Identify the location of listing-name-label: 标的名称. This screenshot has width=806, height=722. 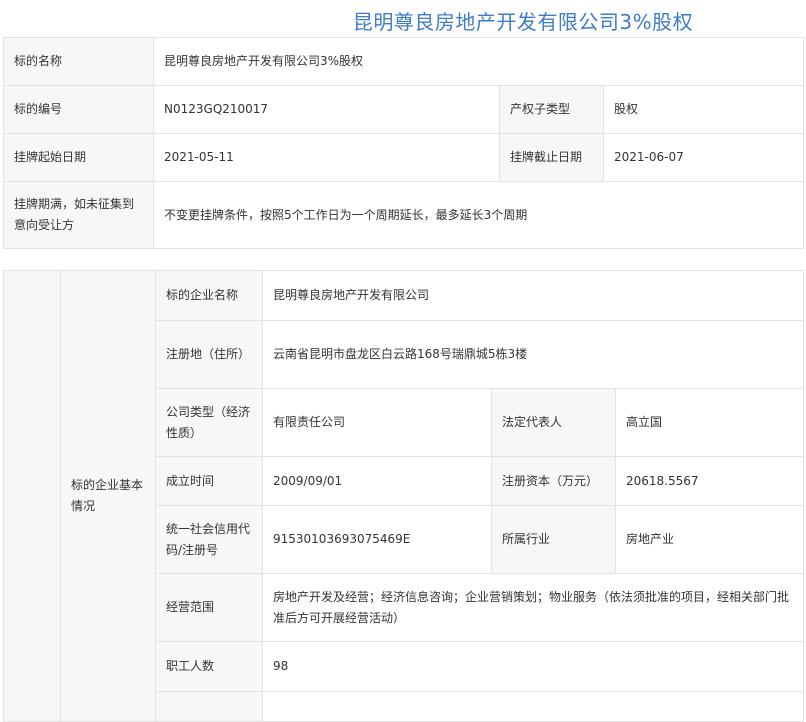
(78, 61).